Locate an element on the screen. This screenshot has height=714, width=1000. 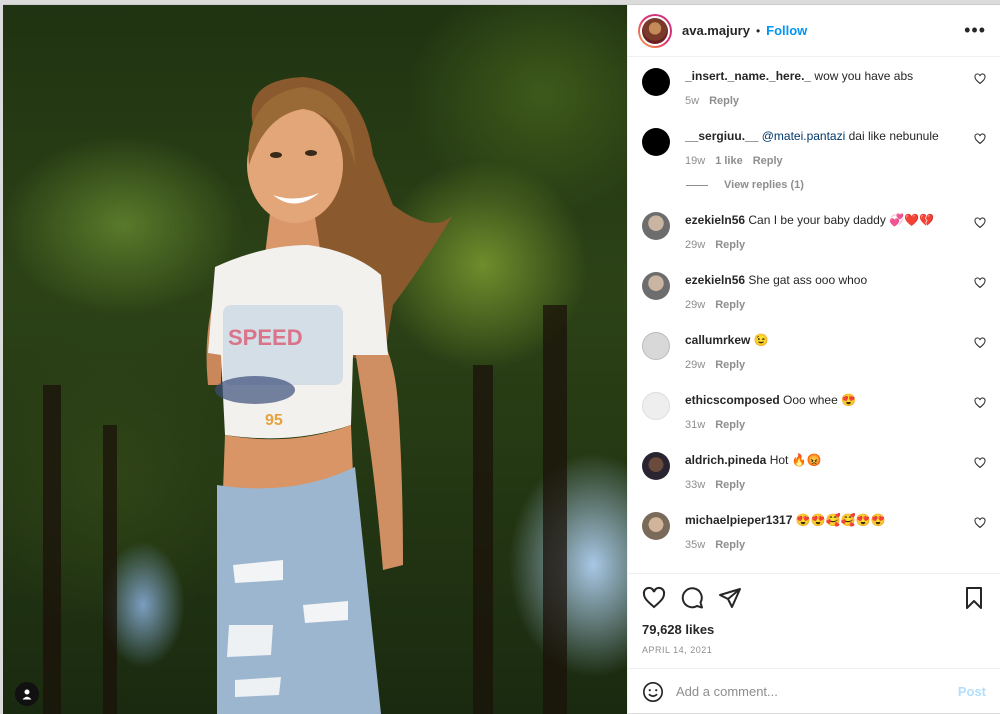
comment-username: aldrich.pineda is located at coordinates (725, 460).